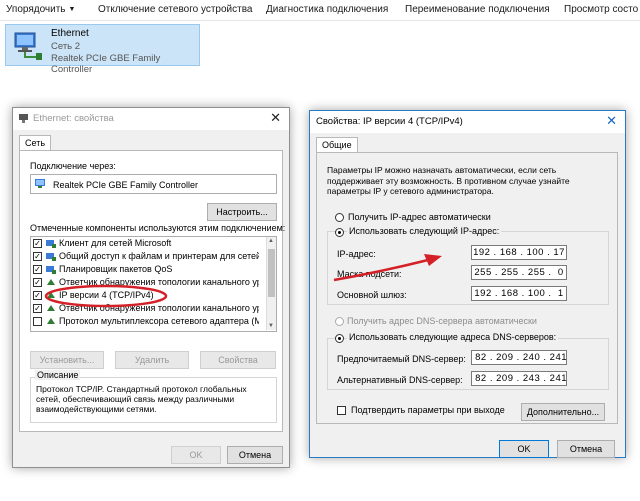 This screenshot has width=640, height=501. Describe the element at coordinates (175, 9) in the screenshot. I see `disconnect-button: Отключение сетевого устройства` at that location.